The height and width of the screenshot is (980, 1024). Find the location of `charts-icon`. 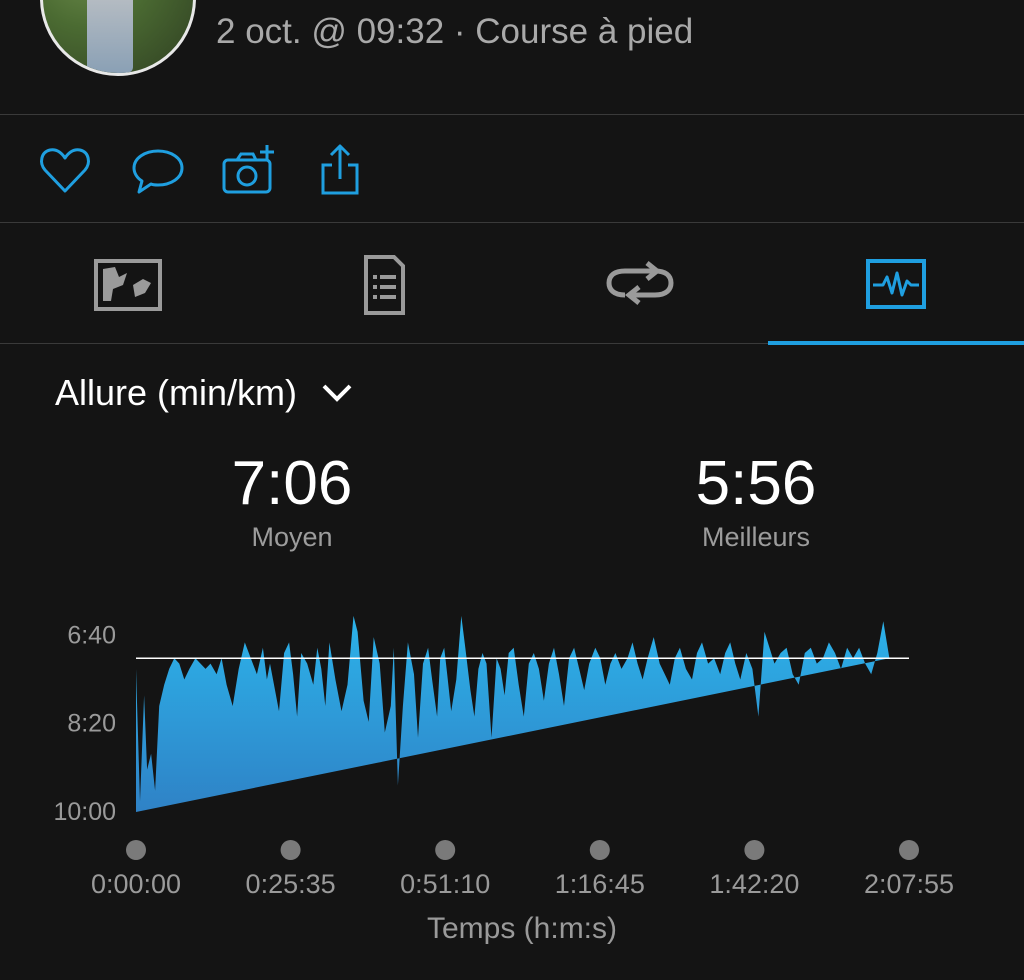

charts-icon is located at coordinates (896, 284).